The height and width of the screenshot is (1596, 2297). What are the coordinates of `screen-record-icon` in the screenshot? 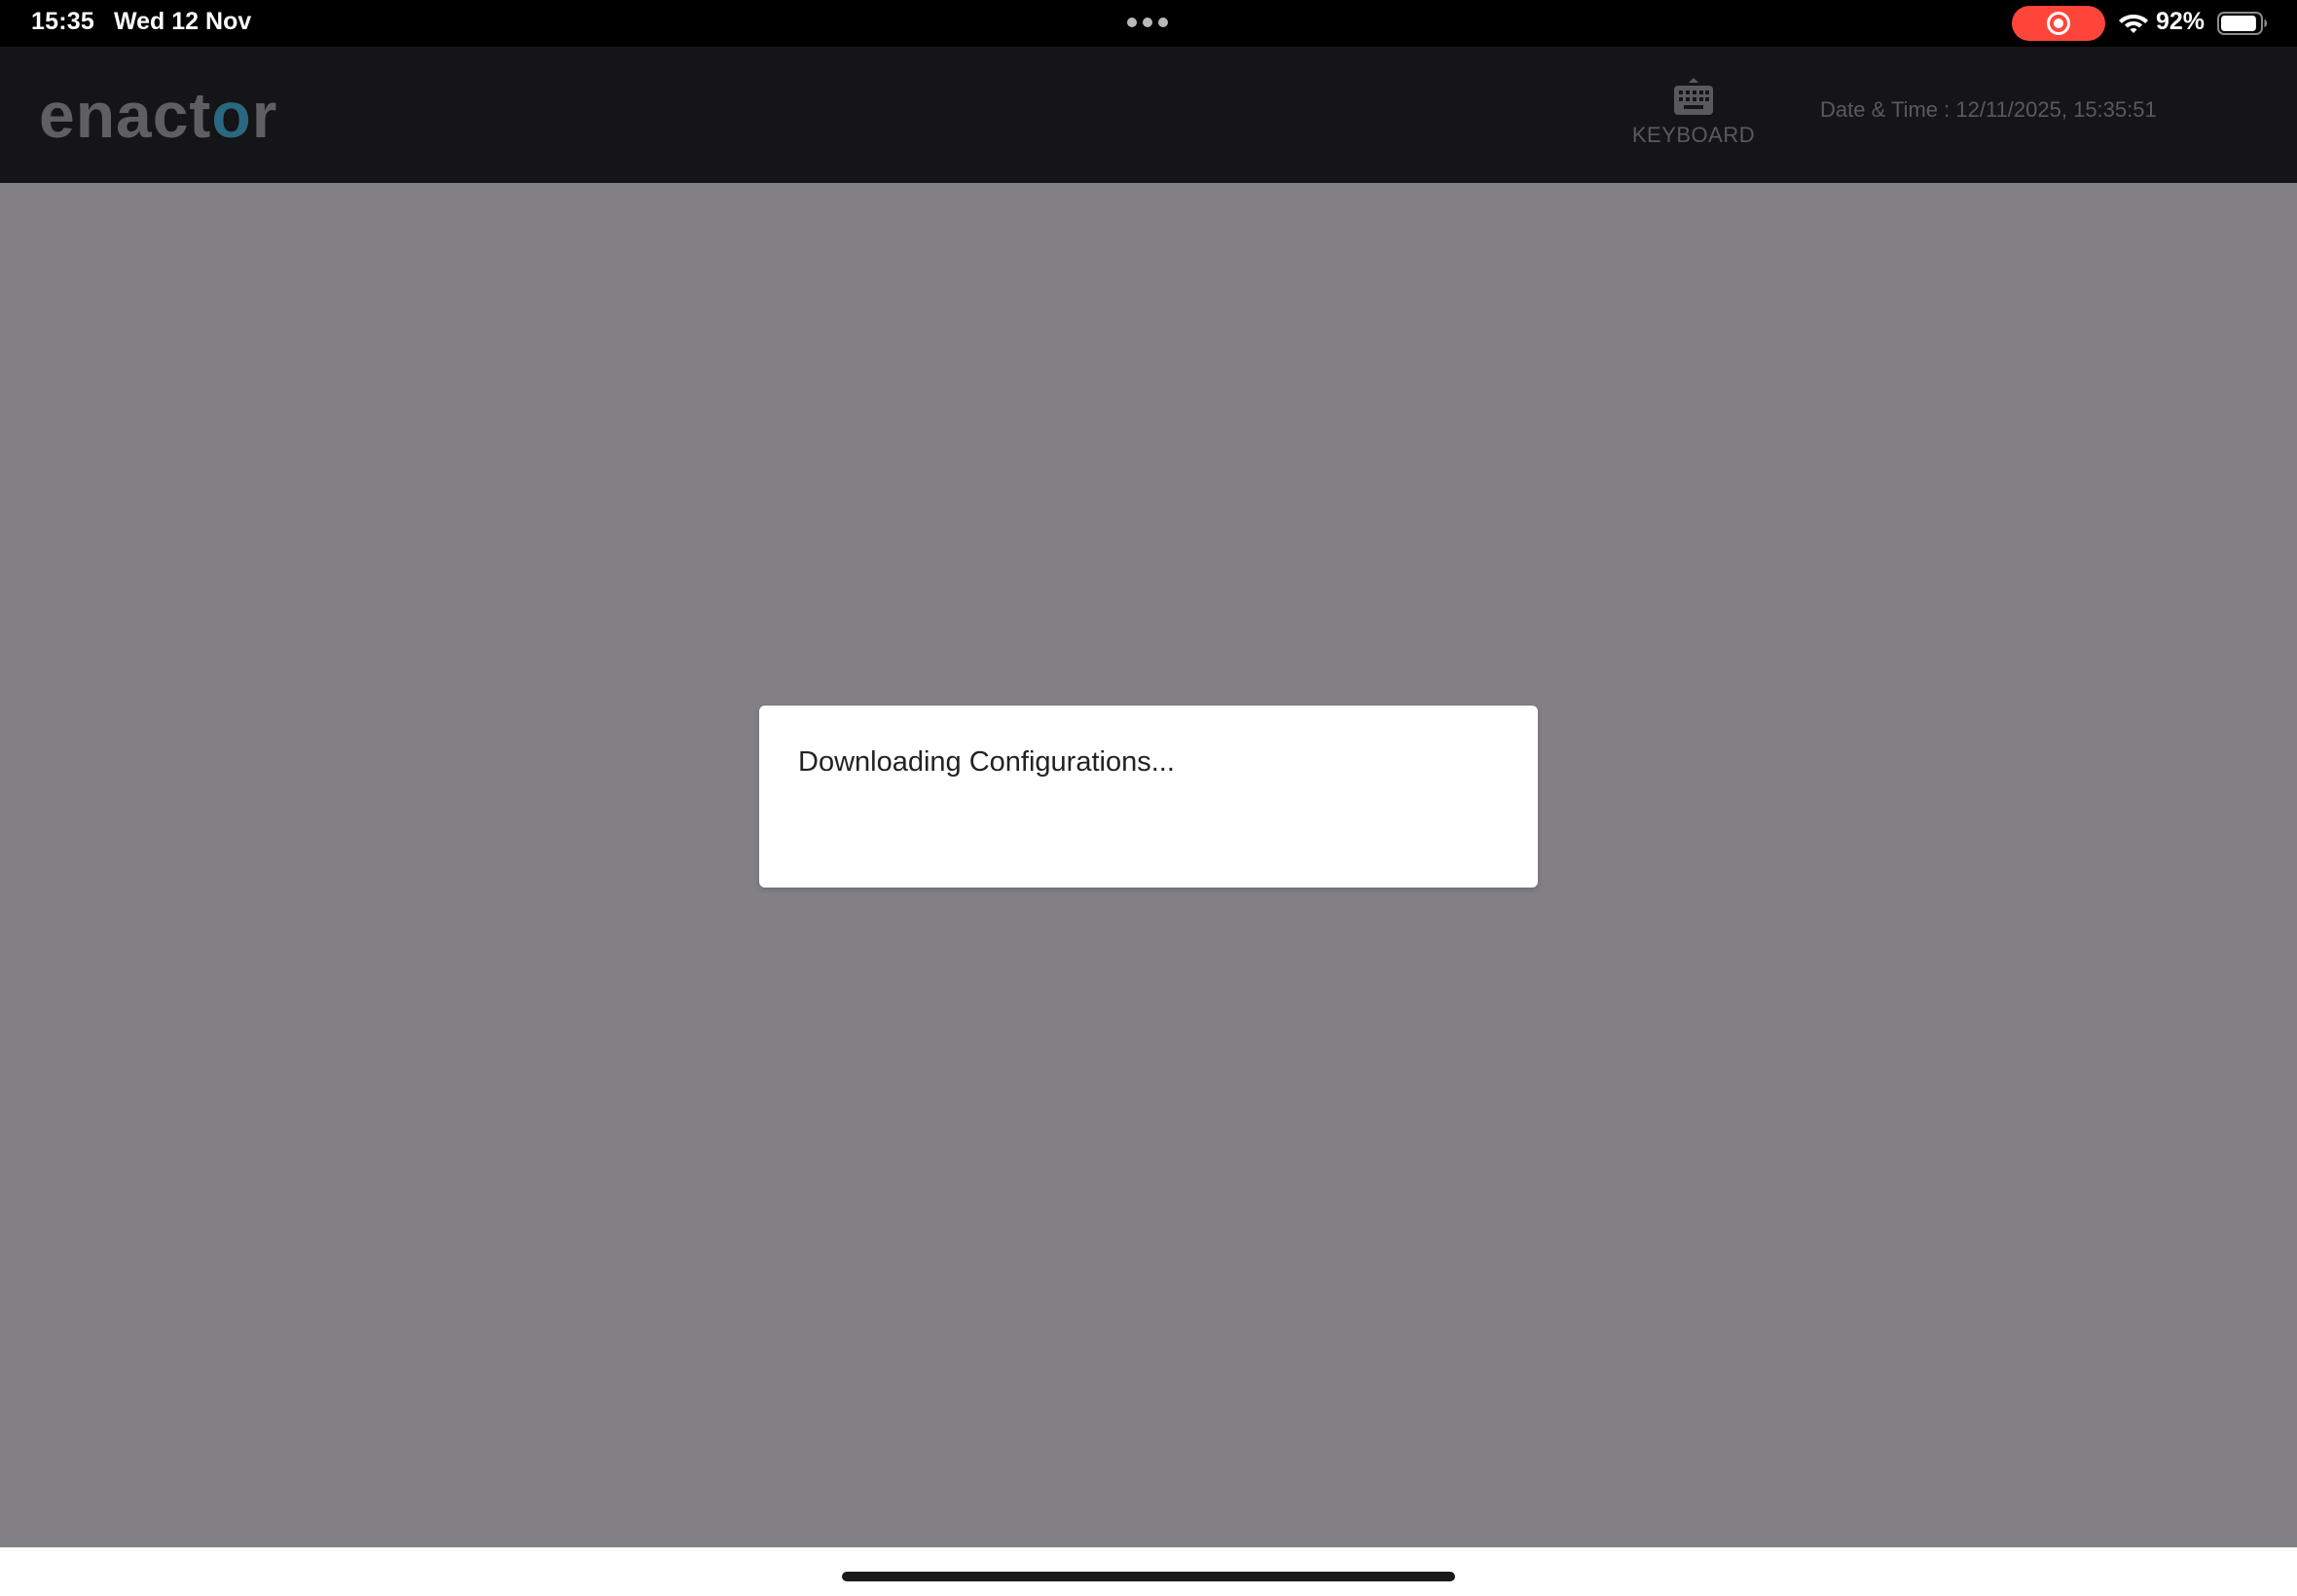 It's located at (2058, 23).